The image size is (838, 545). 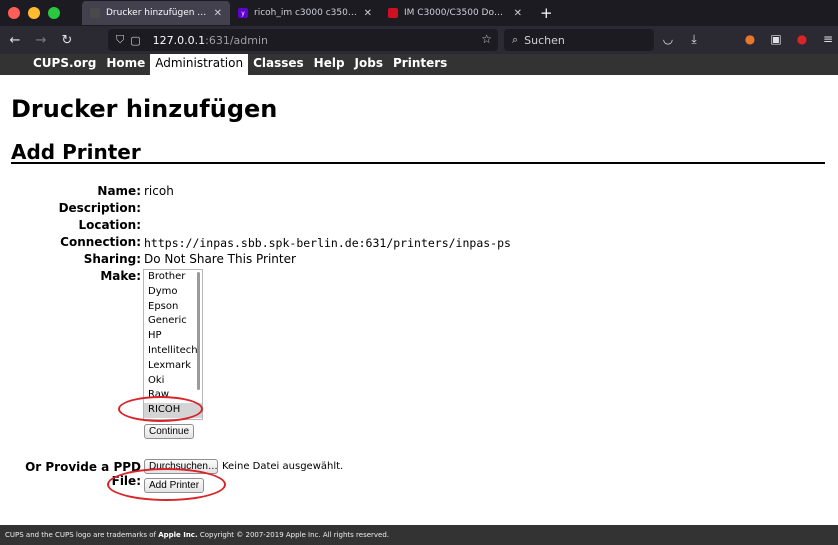 I want to click on bookmark-star-icon: ☆, so click(x=486, y=39).